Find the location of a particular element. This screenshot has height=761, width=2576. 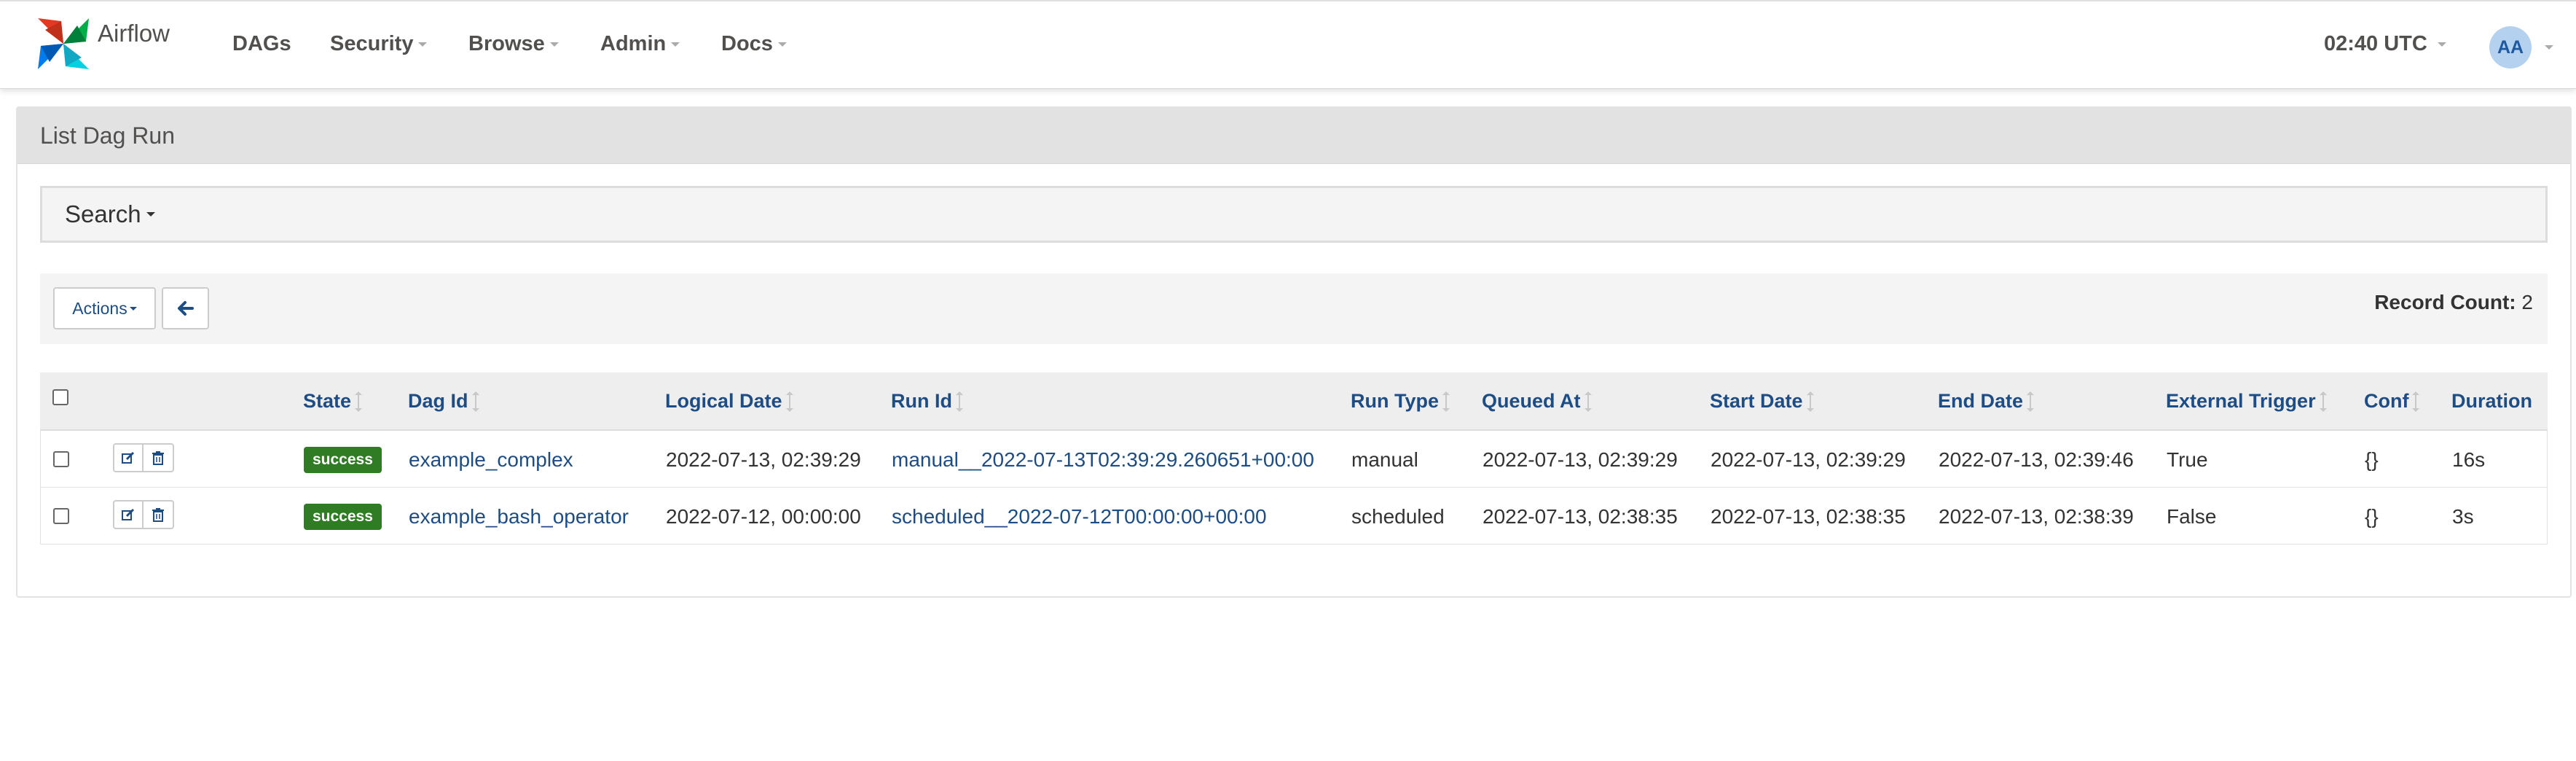

column-external-trigger: External Trigger is located at coordinates (2246, 402).